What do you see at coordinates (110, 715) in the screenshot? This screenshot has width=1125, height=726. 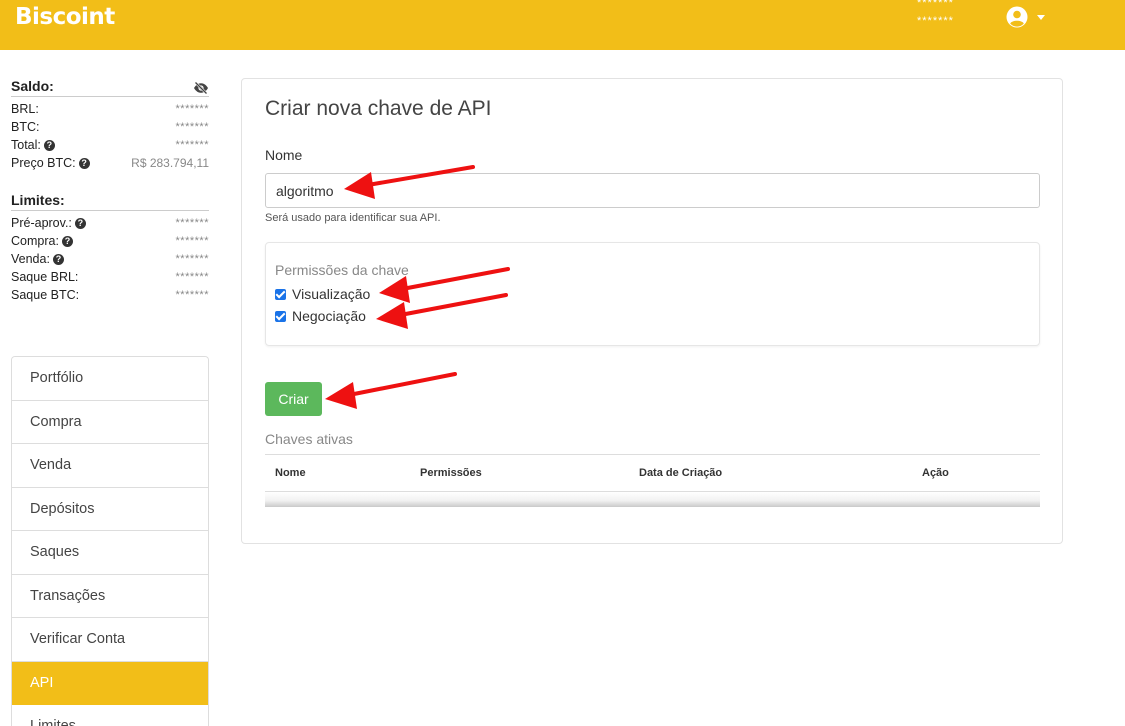 I see `menu-item-limits: Limites` at bounding box center [110, 715].